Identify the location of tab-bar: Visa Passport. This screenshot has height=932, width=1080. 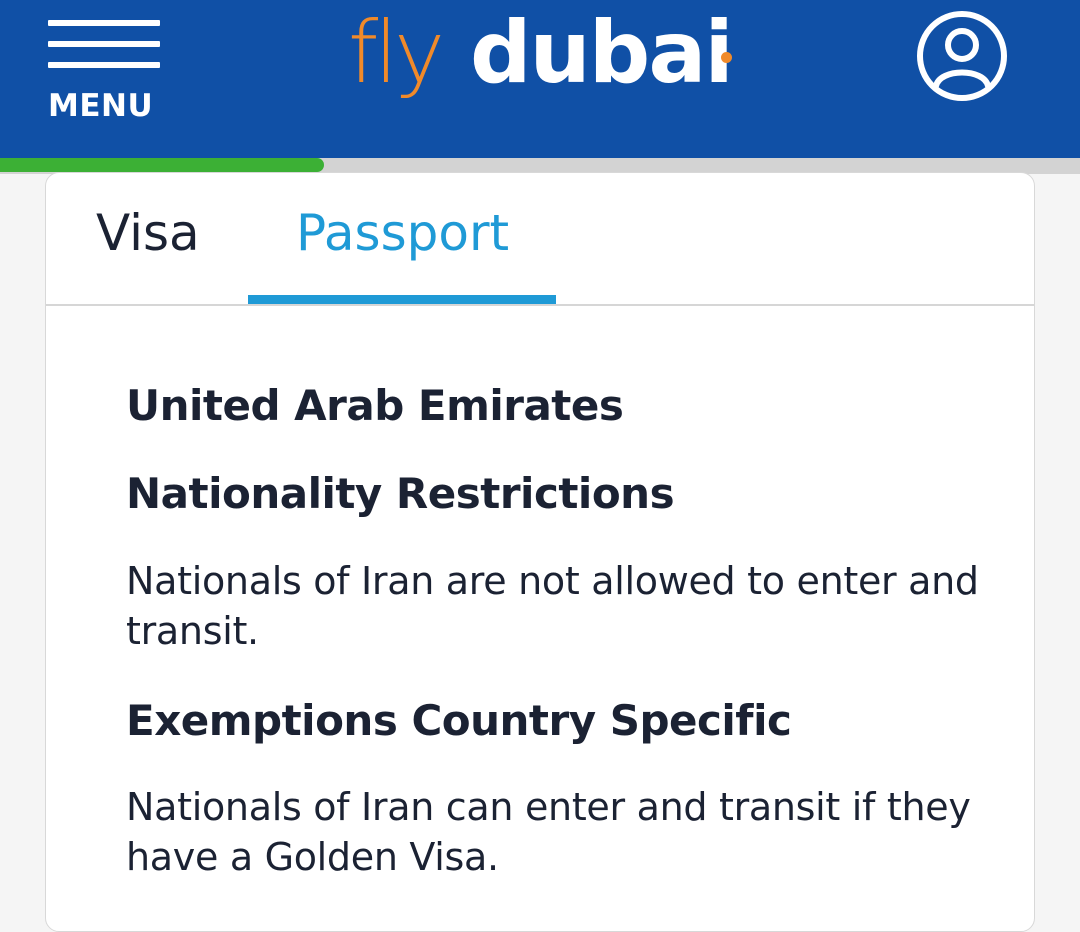
(540, 239).